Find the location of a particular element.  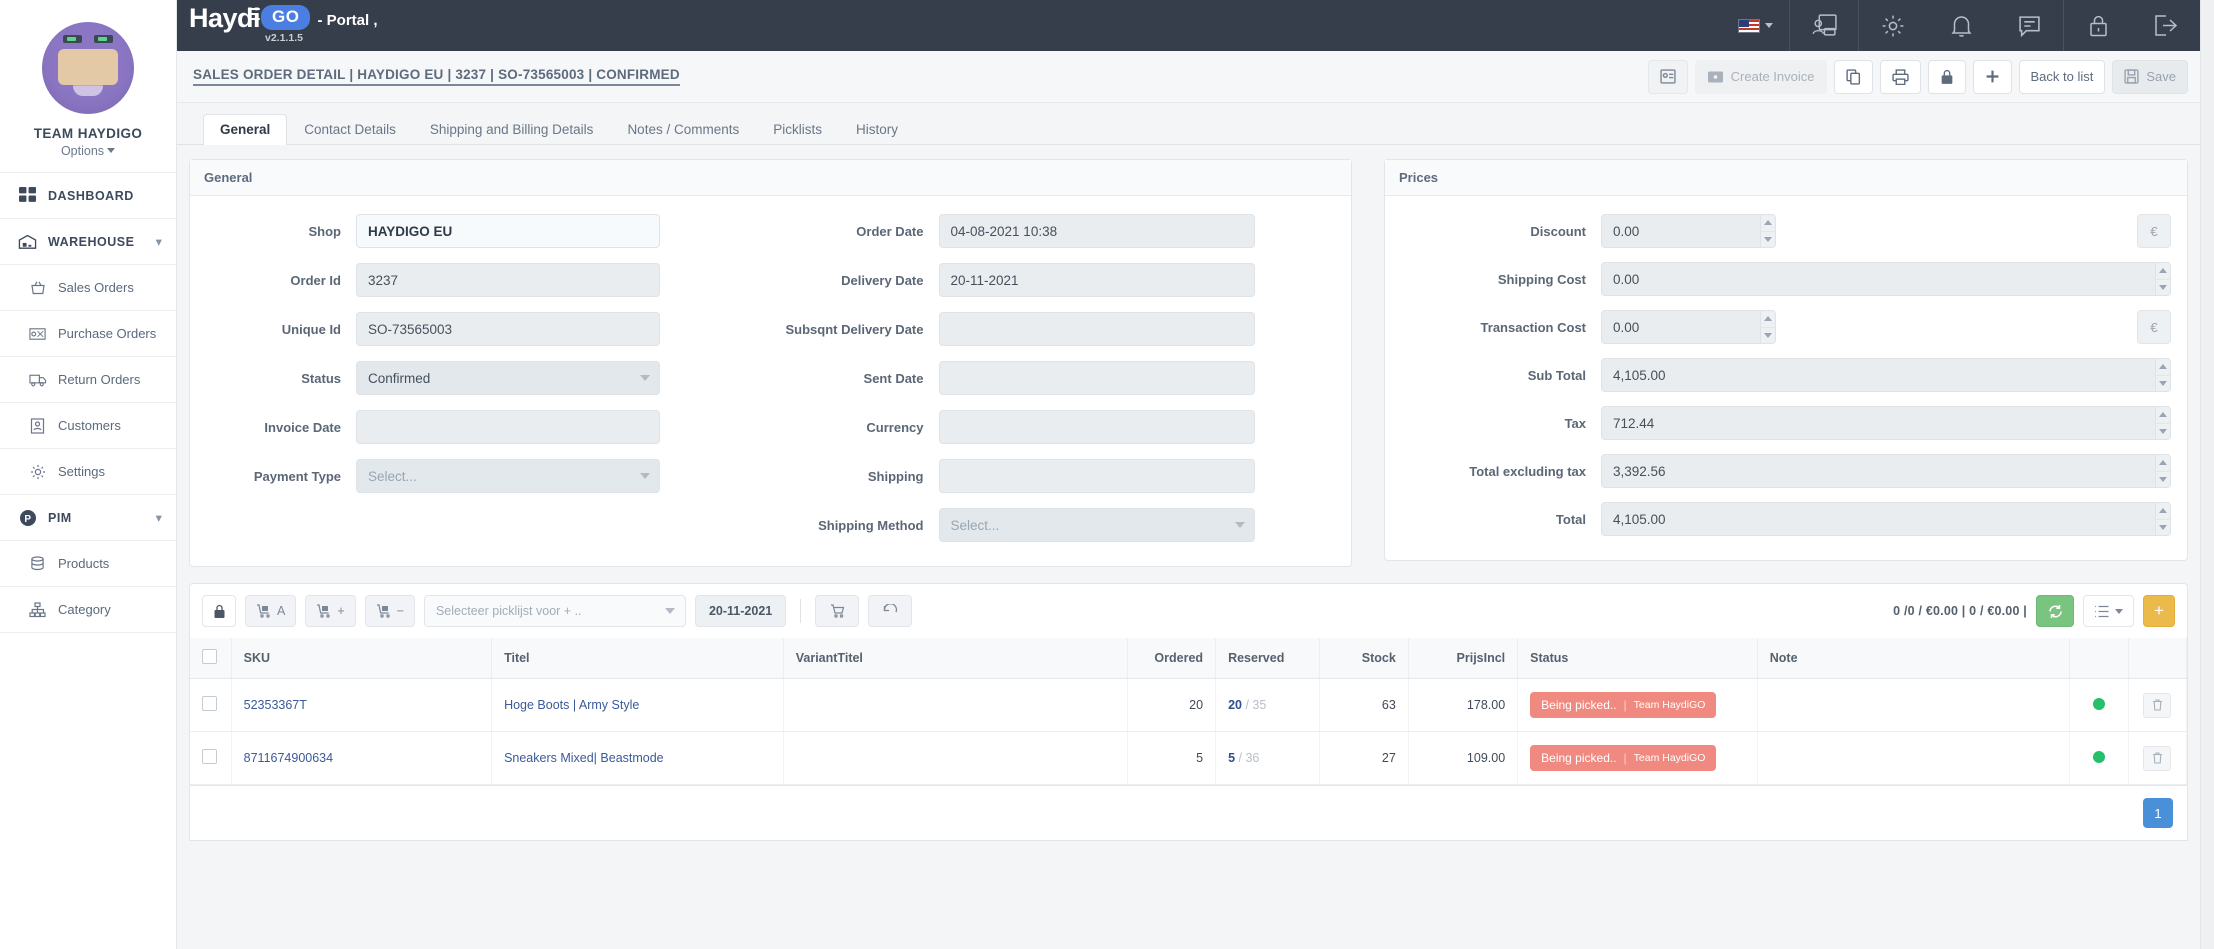

save-button: Save is located at coordinates (2150, 76).